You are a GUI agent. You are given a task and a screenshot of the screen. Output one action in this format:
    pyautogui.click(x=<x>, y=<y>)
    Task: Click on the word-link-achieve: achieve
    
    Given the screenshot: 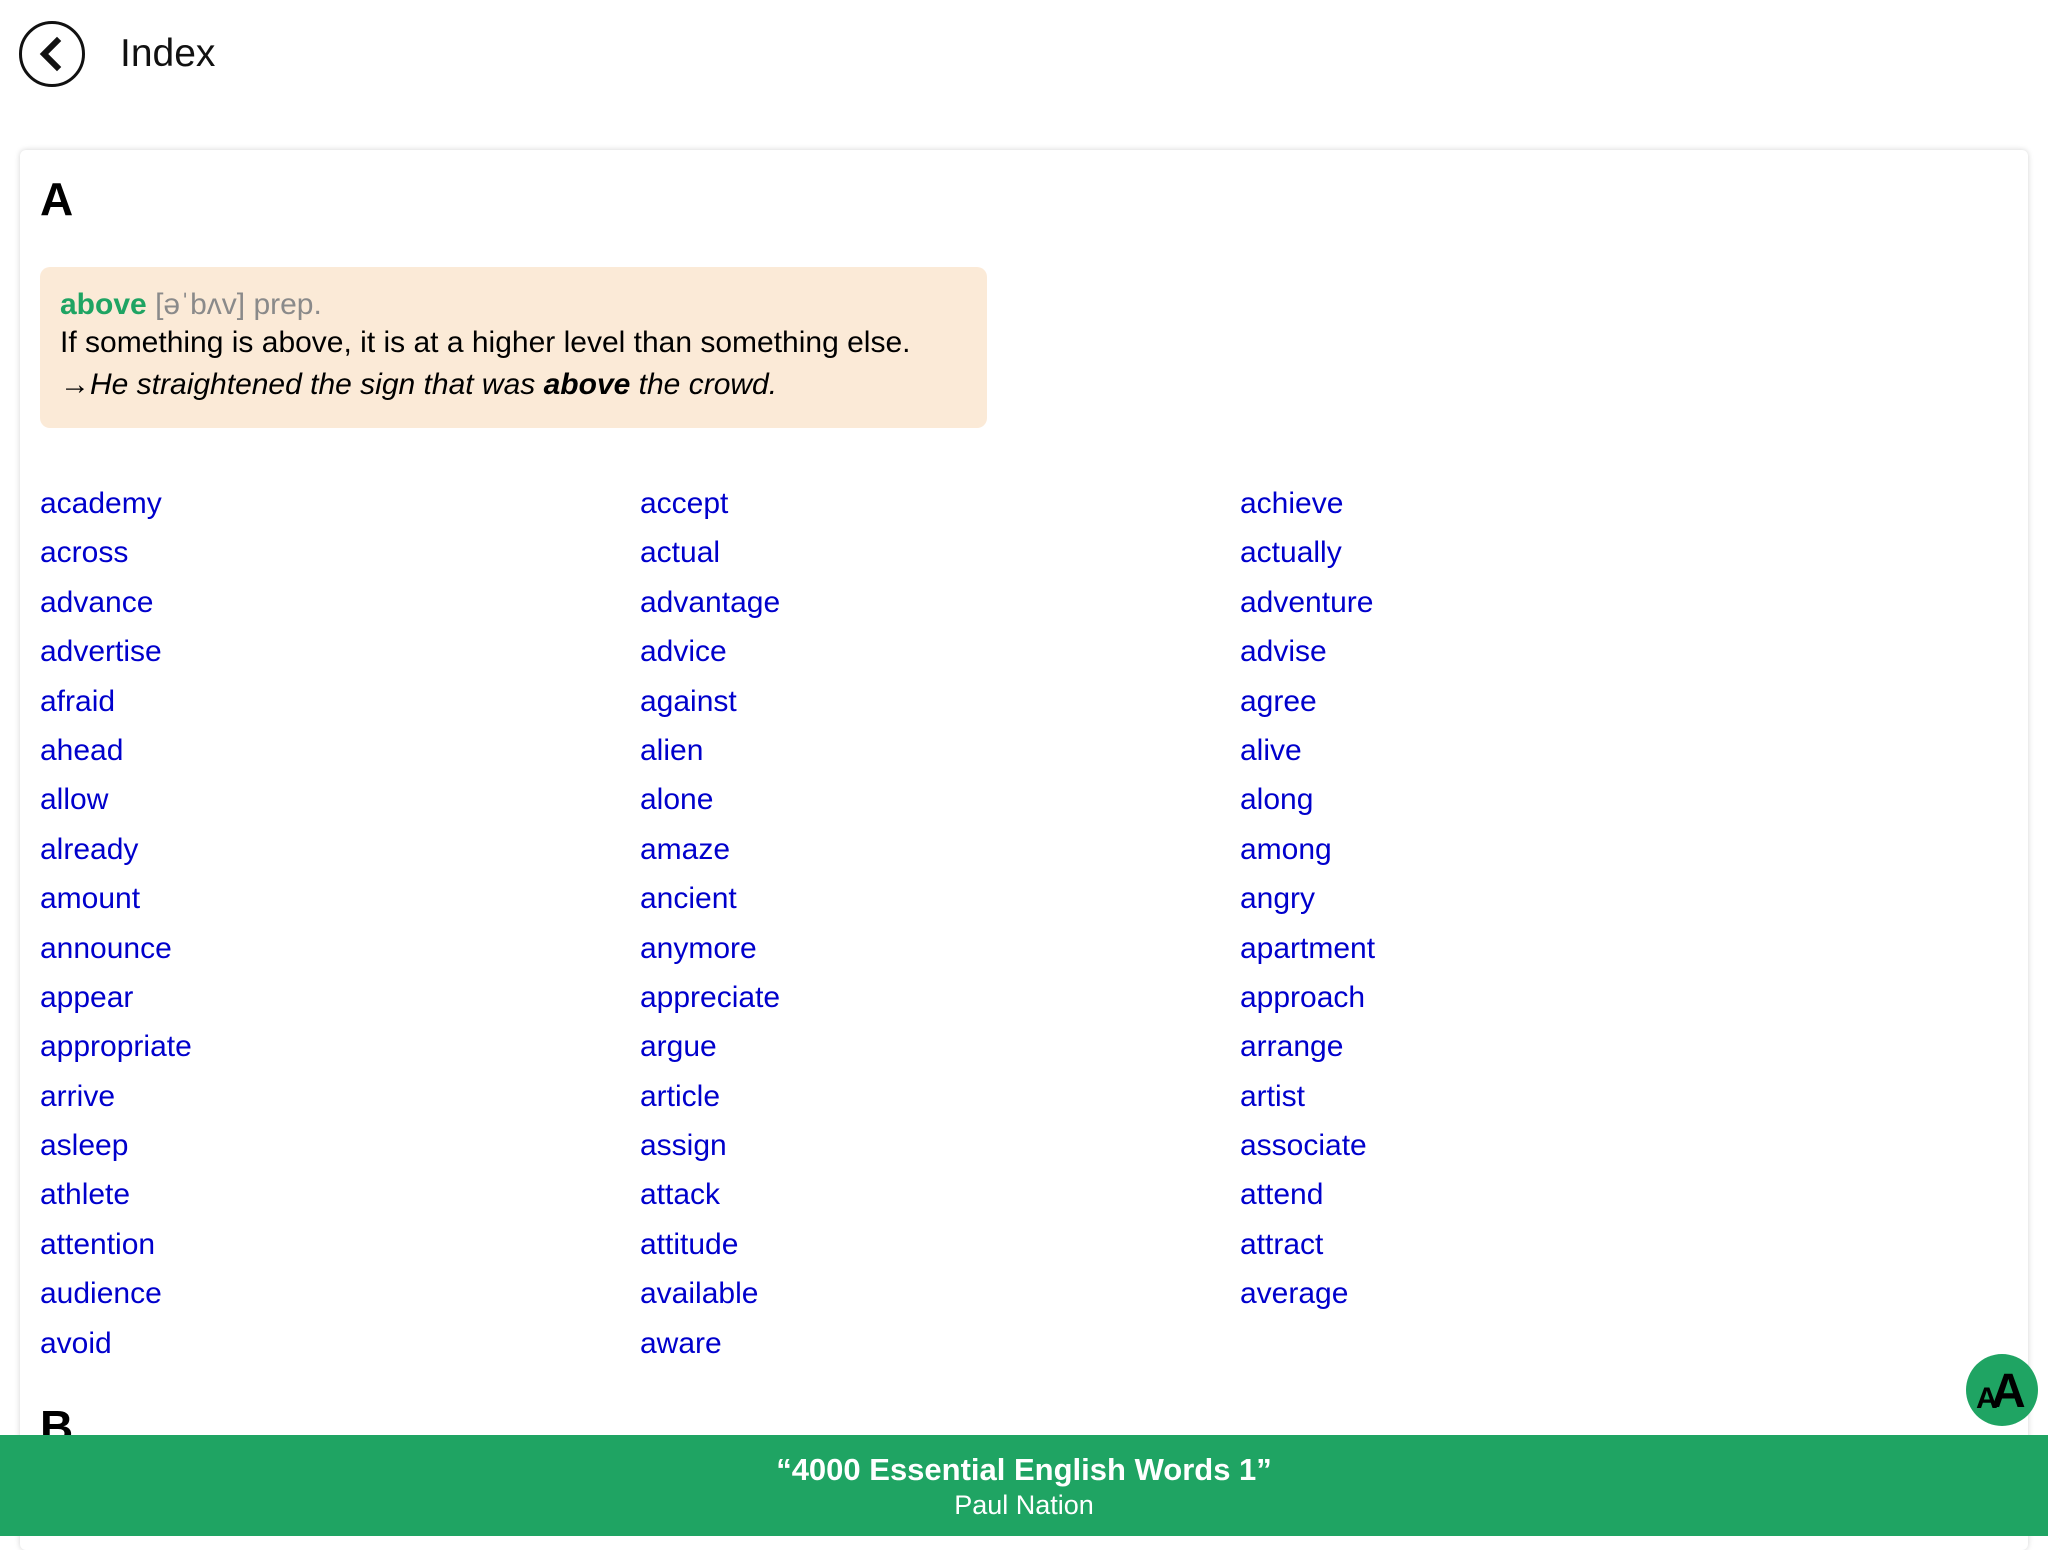 What is the action you would take?
    pyautogui.click(x=1520, y=503)
    